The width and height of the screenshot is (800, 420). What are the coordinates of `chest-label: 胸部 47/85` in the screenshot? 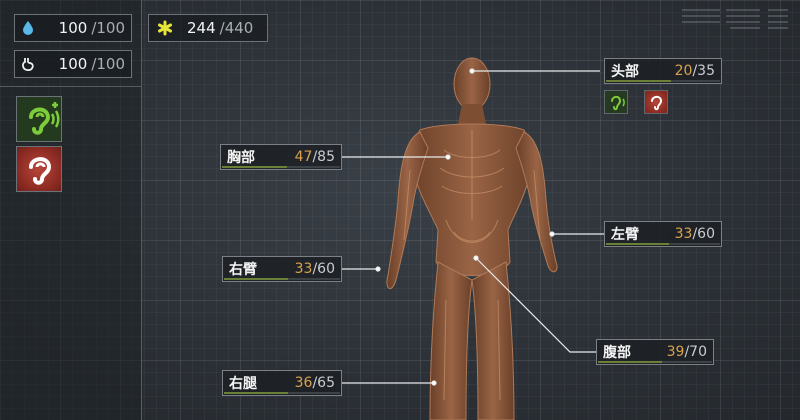 It's located at (281, 157).